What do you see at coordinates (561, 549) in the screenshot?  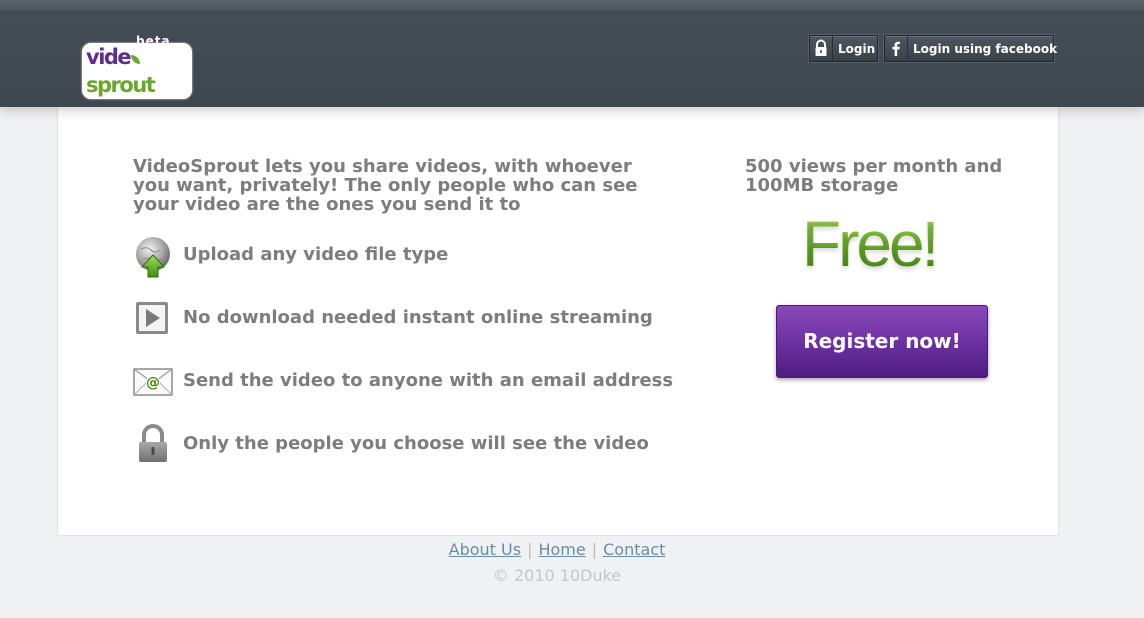 I see `footer-link-home: Home` at bounding box center [561, 549].